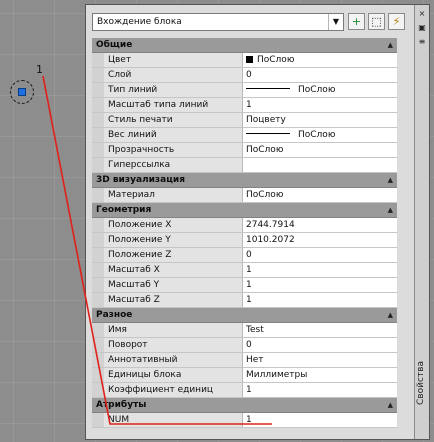 This screenshot has width=434, height=442. I want to click on property-row: Поворот 0, so click(244, 345).